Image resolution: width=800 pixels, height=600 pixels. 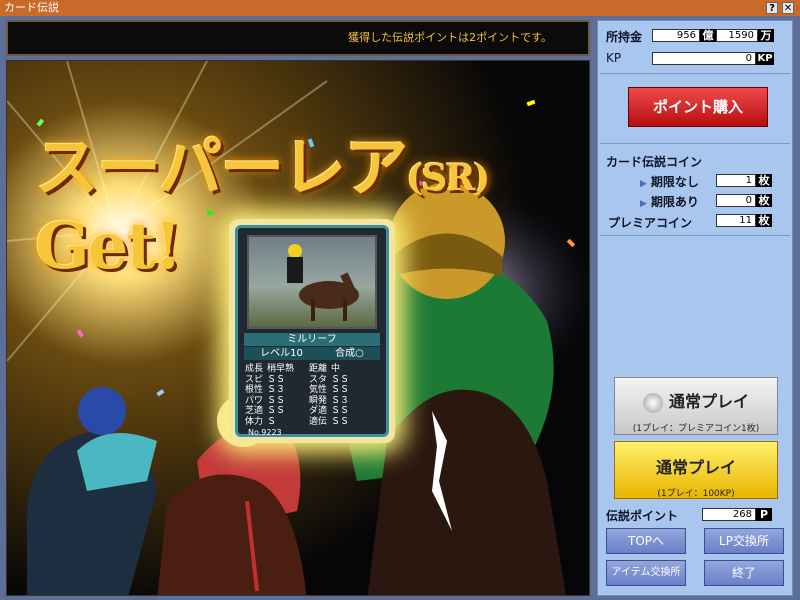 I want to click on card-stat-cell: スタ ＳＳ, so click(x=344, y=380).